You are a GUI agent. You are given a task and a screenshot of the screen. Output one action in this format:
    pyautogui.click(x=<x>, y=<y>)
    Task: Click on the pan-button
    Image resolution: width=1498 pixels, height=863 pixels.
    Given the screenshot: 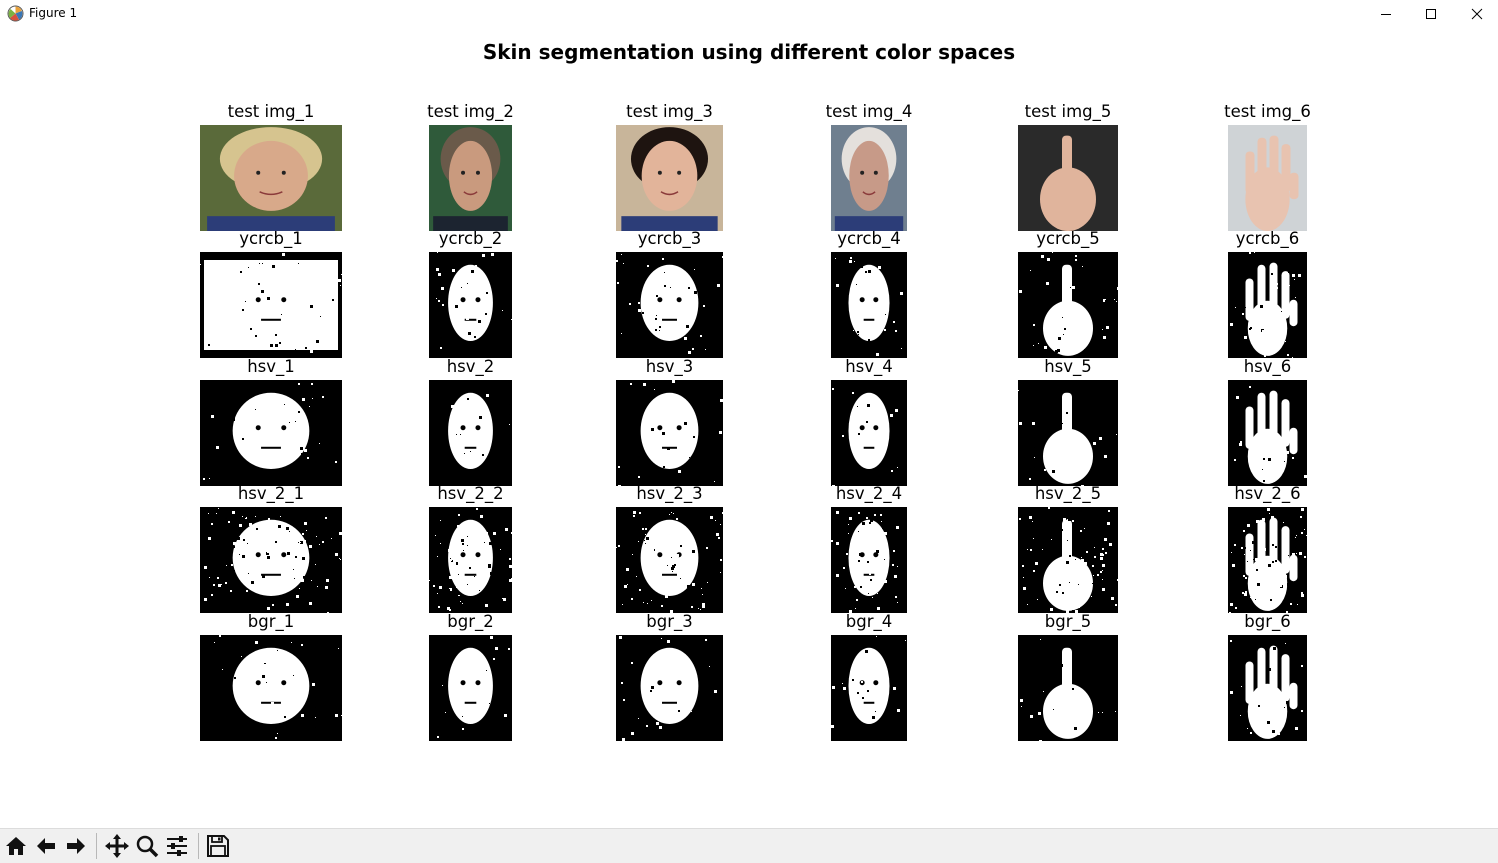 What is the action you would take?
    pyautogui.click(x=117, y=846)
    